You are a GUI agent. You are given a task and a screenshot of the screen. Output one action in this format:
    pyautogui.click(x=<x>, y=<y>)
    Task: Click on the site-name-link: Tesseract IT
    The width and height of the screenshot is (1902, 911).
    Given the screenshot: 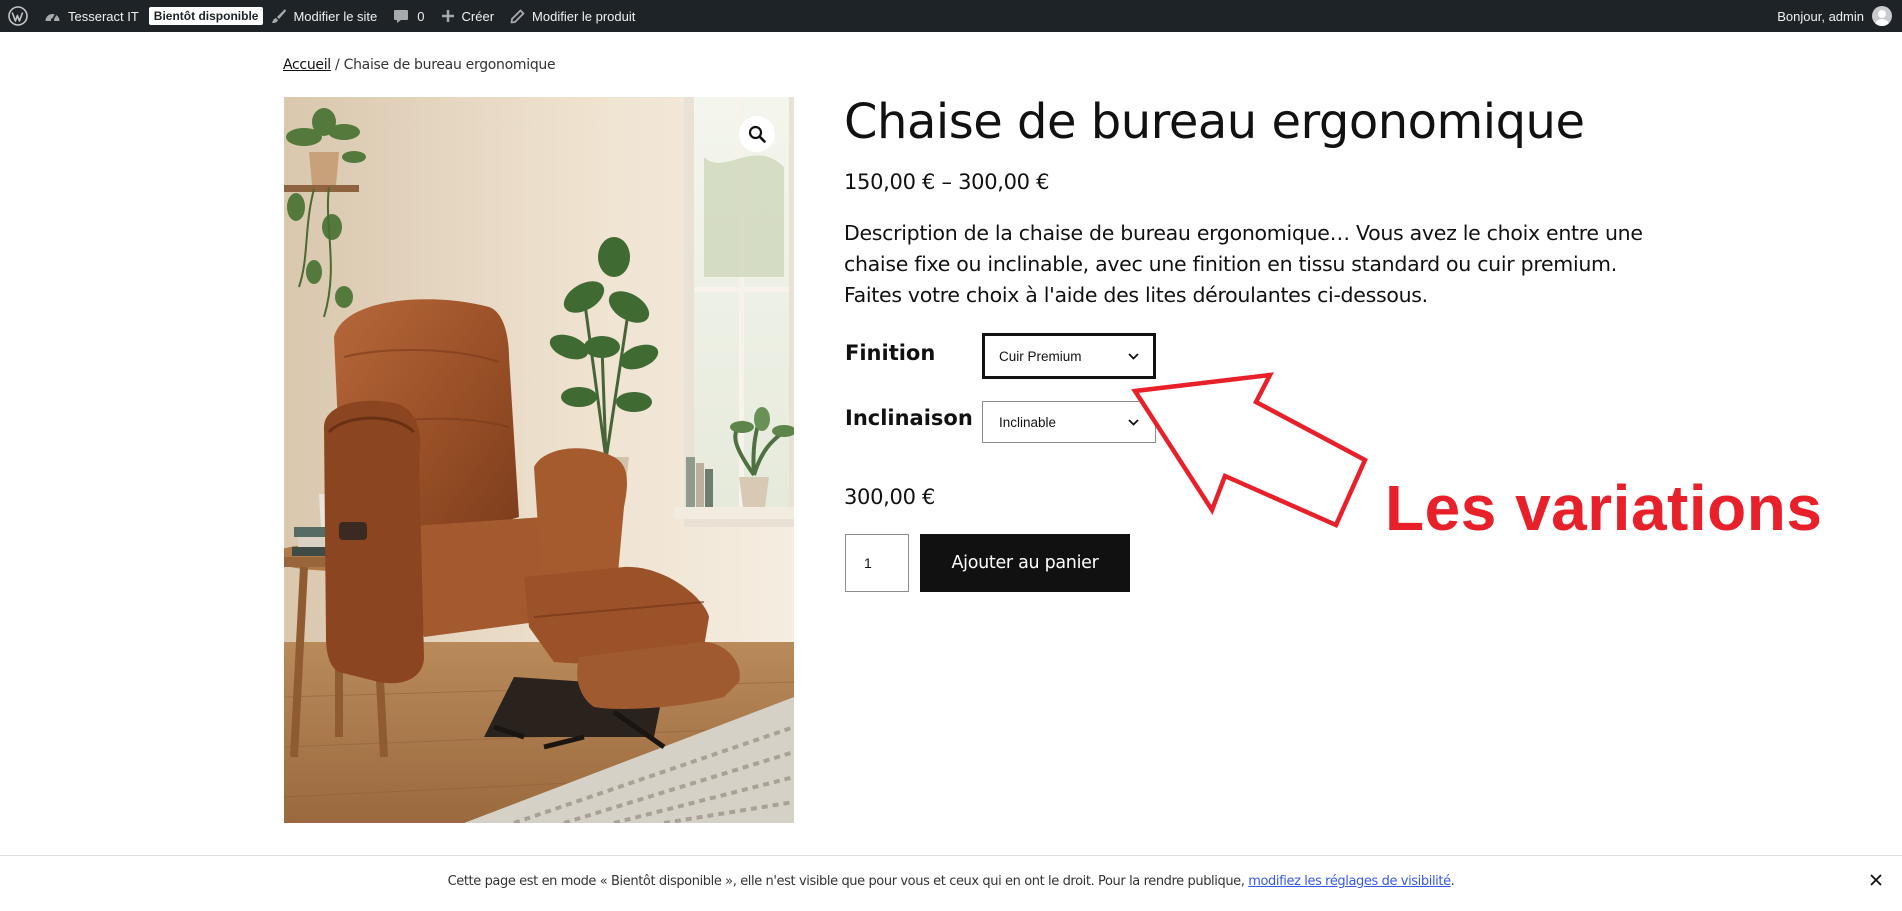 What is the action you would take?
    pyautogui.click(x=91, y=16)
    